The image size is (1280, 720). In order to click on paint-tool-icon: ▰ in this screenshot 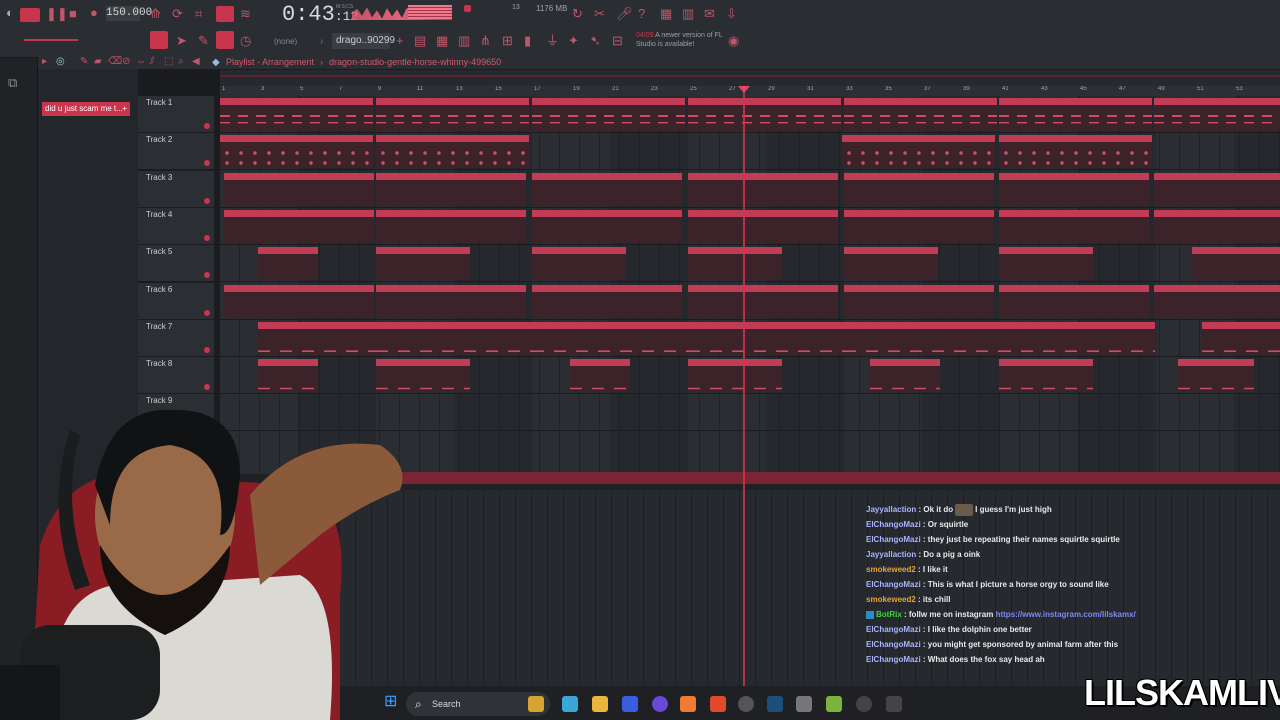, I will do `click(98, 62)`.